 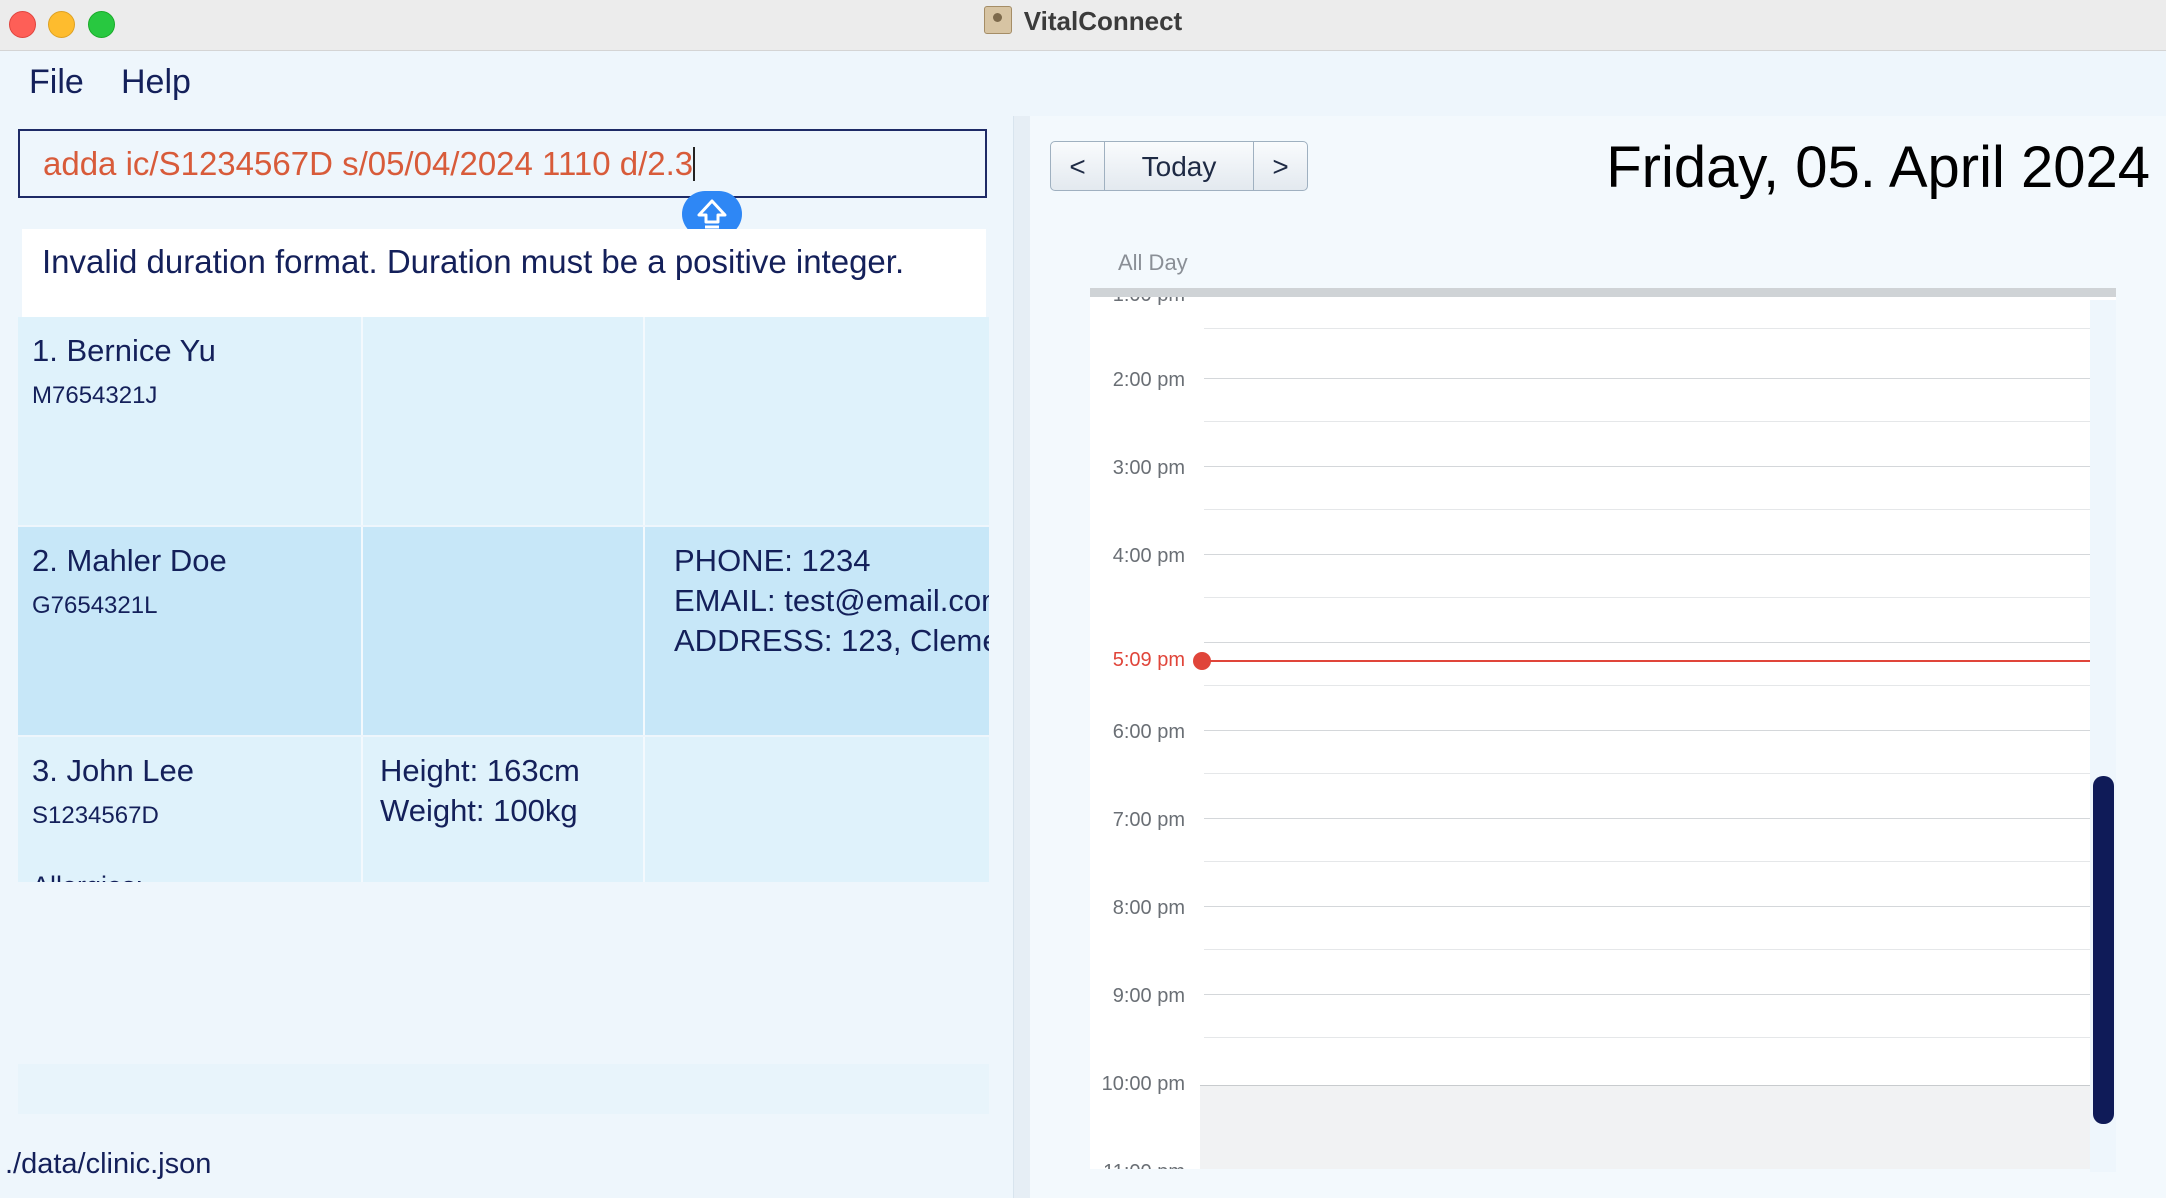 I want to click on patient-email: EMAIL: test@email.com, so click(x=831, y=600).